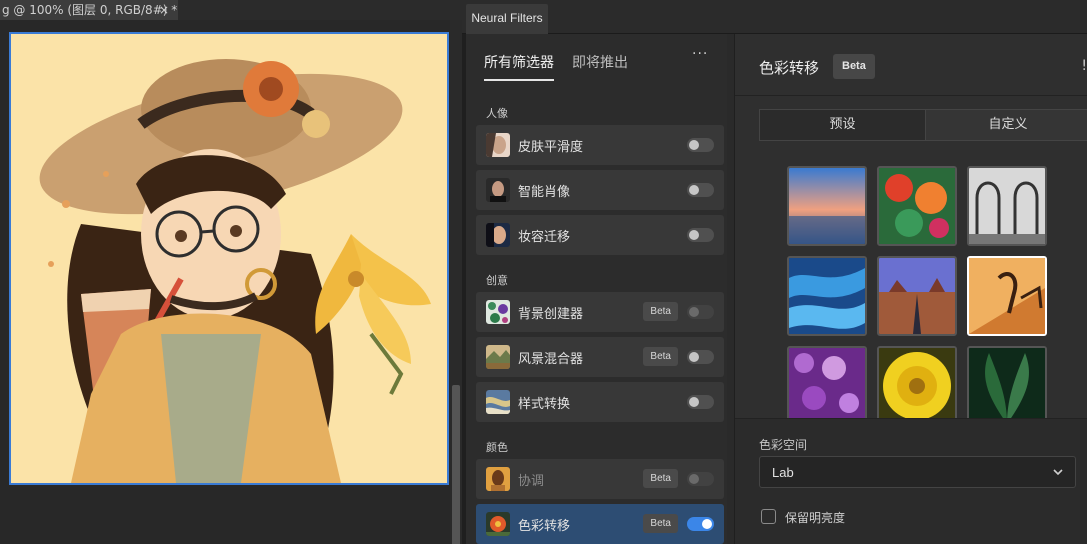  I want to click on color-space-select: Lab, so click(917, 472).